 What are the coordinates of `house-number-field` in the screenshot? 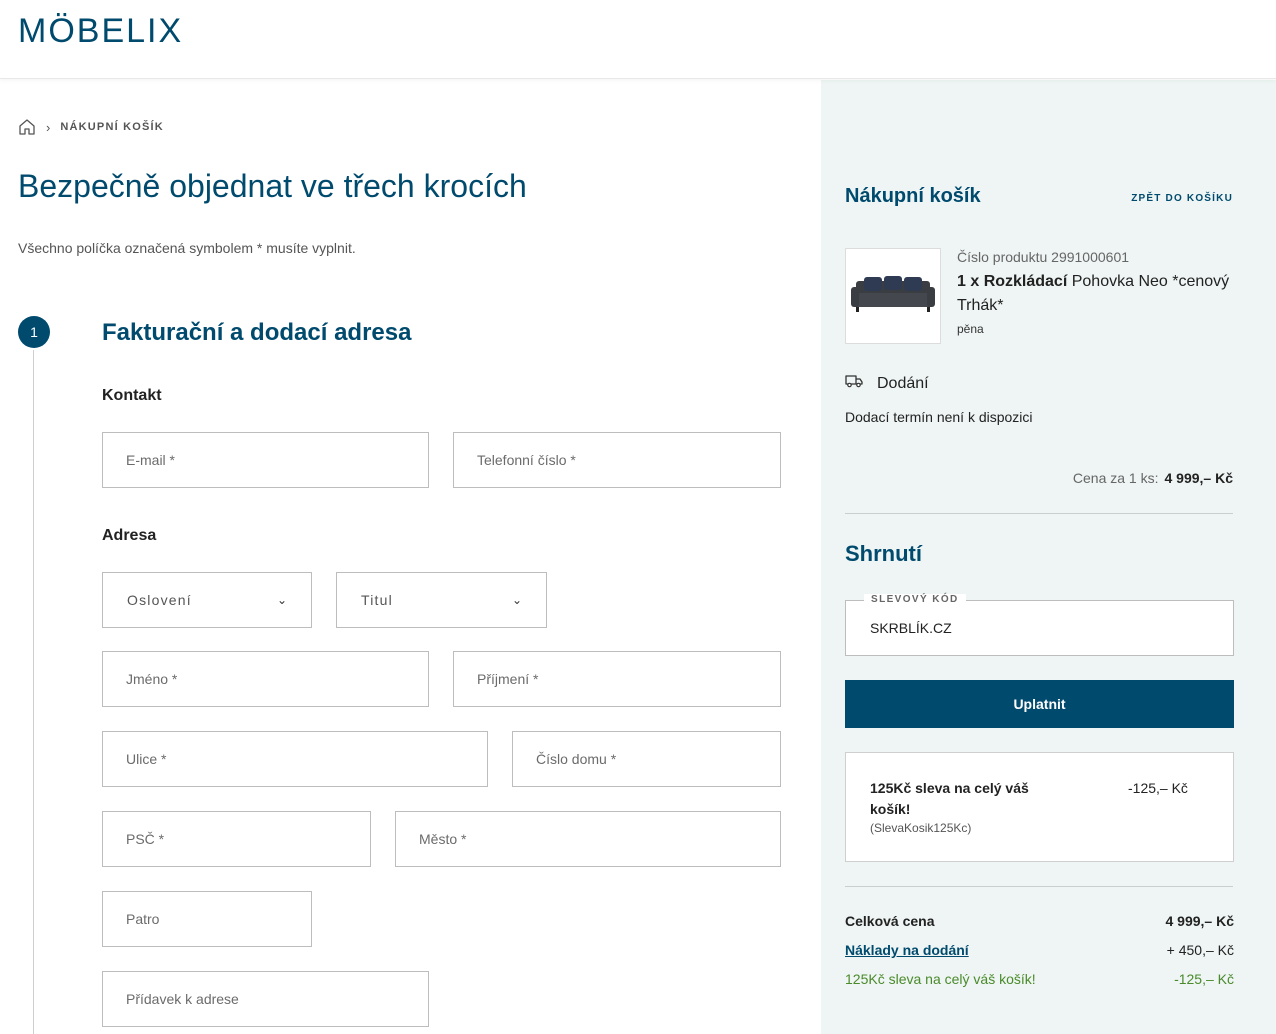 It's located at (646, 759).